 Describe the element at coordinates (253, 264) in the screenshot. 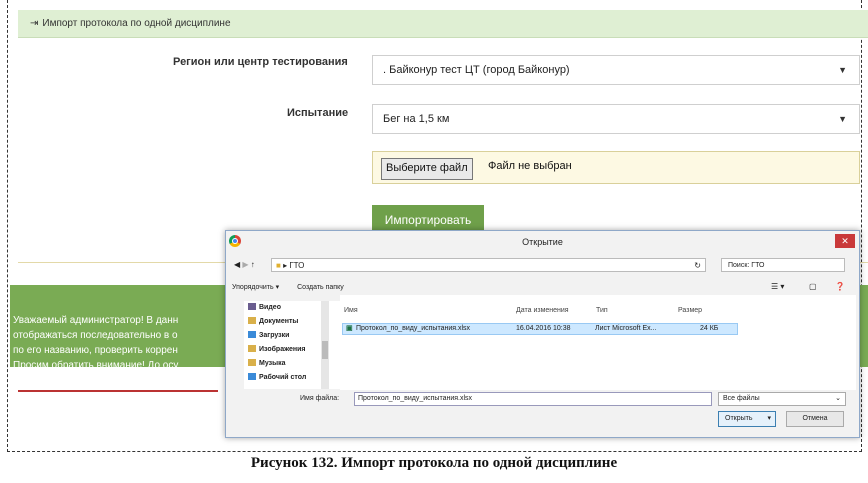

I see `up-icon: ↑` at that location.